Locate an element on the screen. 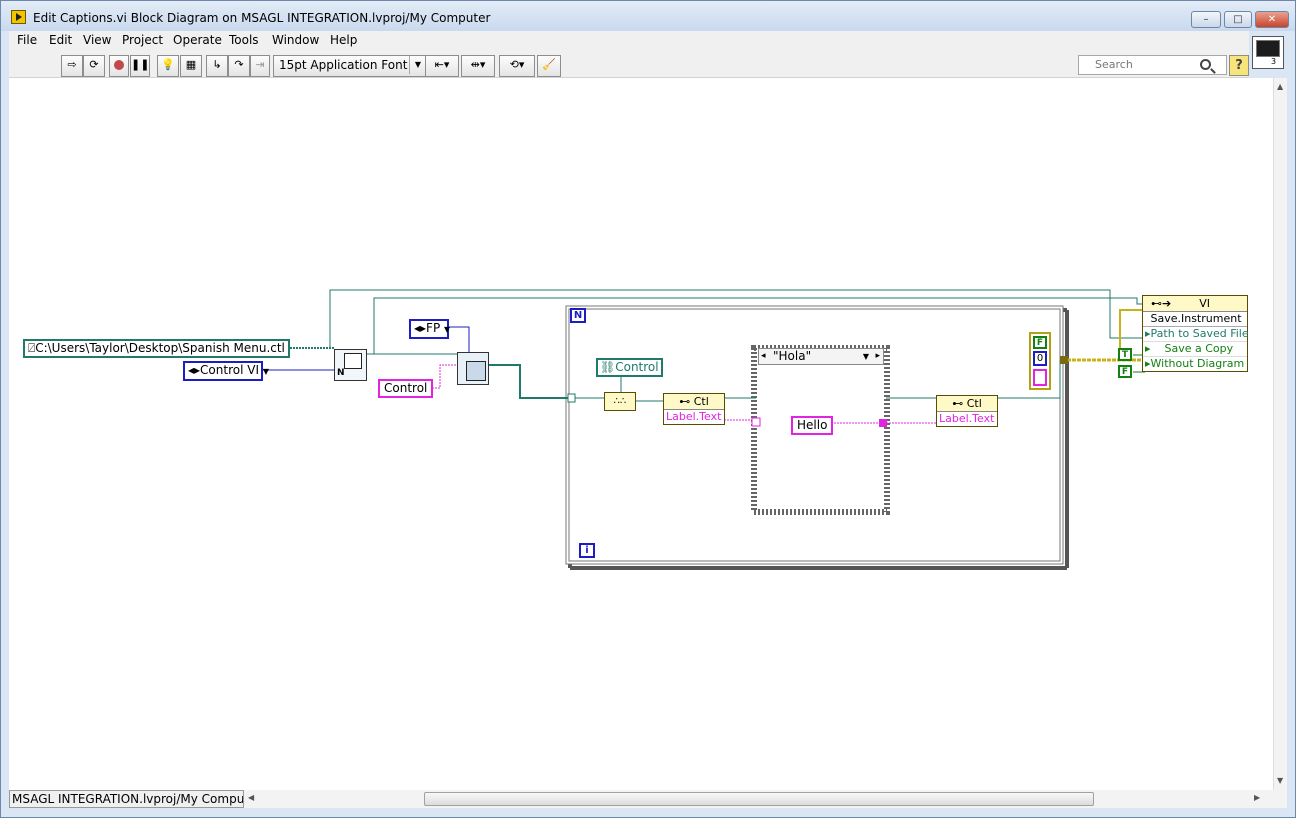 The width and height of the screenshot is (1296, 818). vi-grid-icon is located at coordinates (353, 361).